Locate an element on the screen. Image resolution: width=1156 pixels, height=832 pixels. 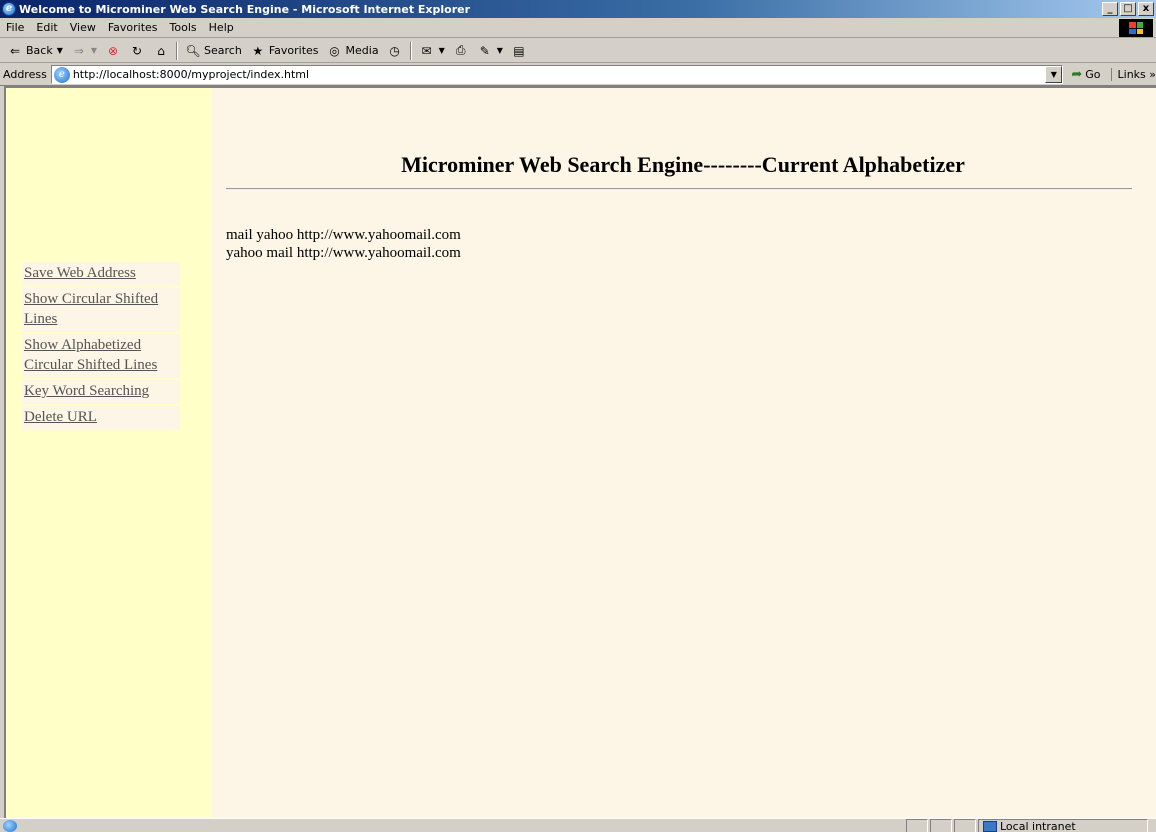
address-bar: Address e ▼ ➦ Go Links » is located at coordinates (578, 75).